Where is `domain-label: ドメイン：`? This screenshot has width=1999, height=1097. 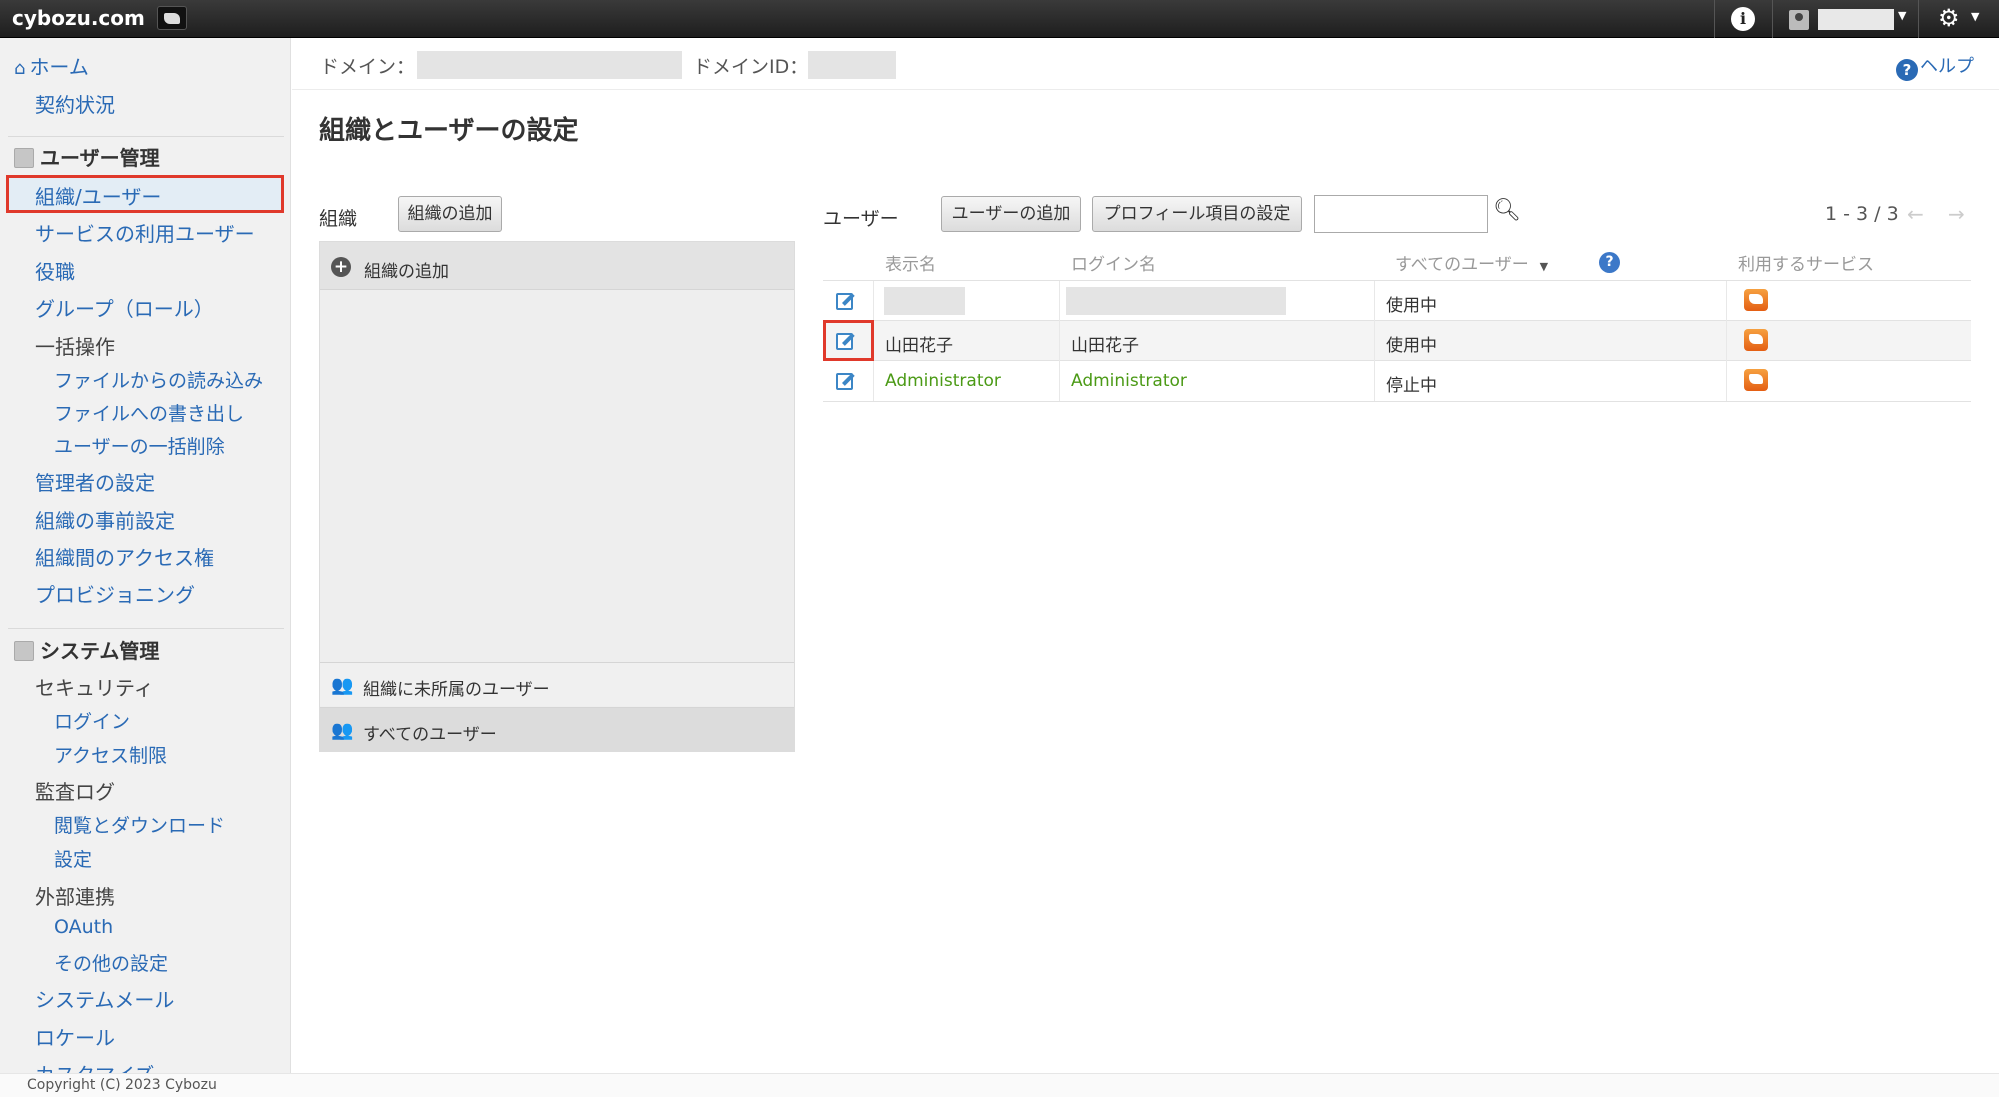 domain-label: ドメイン： is located at coordinates (368, 67).